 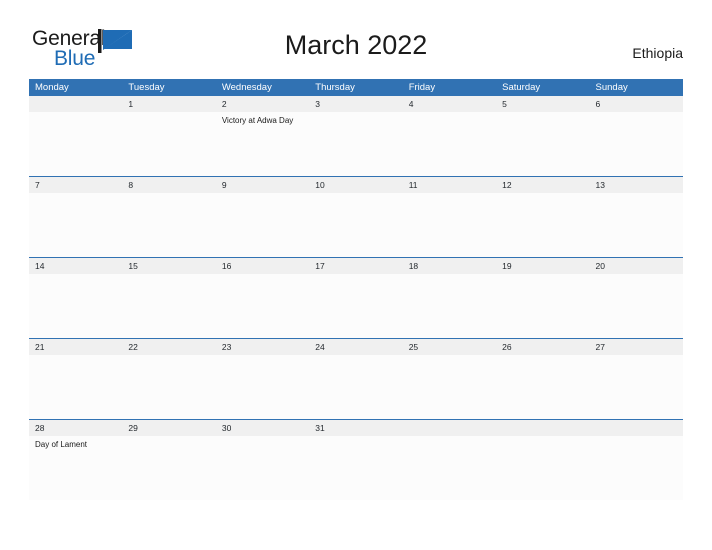 I want to click on day-number-26: 26, so click(x=542, y=347).